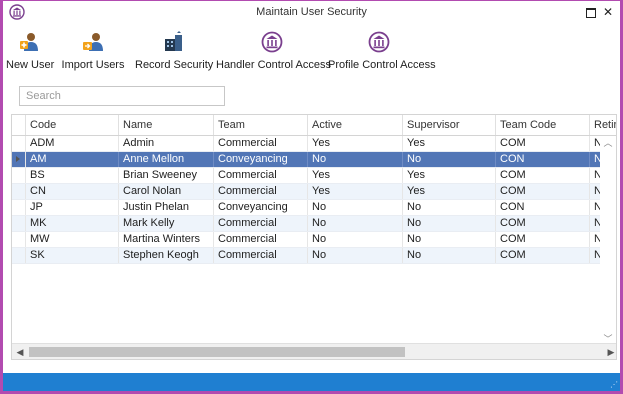 The width and height of the screenshot is (623, 394). What do you see at coordinates (273, 65) in the screenshot?
I see `handler-control-access-label: Handler Control Access` at bounding box center [273, 65].